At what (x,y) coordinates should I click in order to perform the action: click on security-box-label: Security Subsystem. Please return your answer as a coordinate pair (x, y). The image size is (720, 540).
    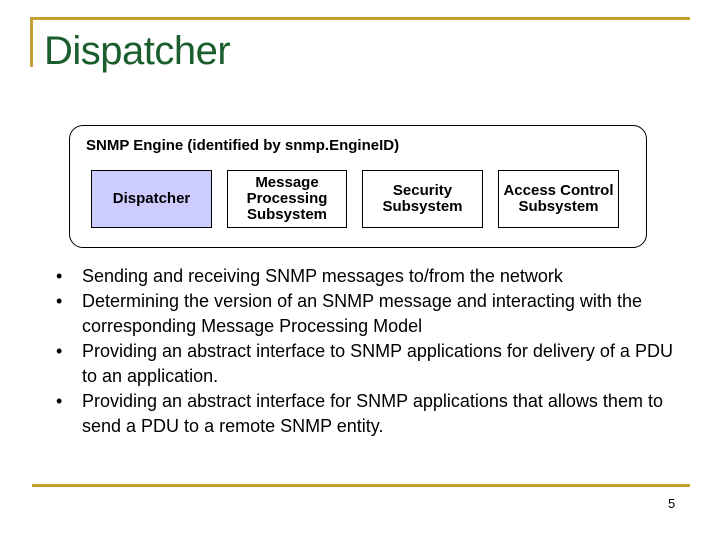
    Looking at the image, I should click on (422, 198).